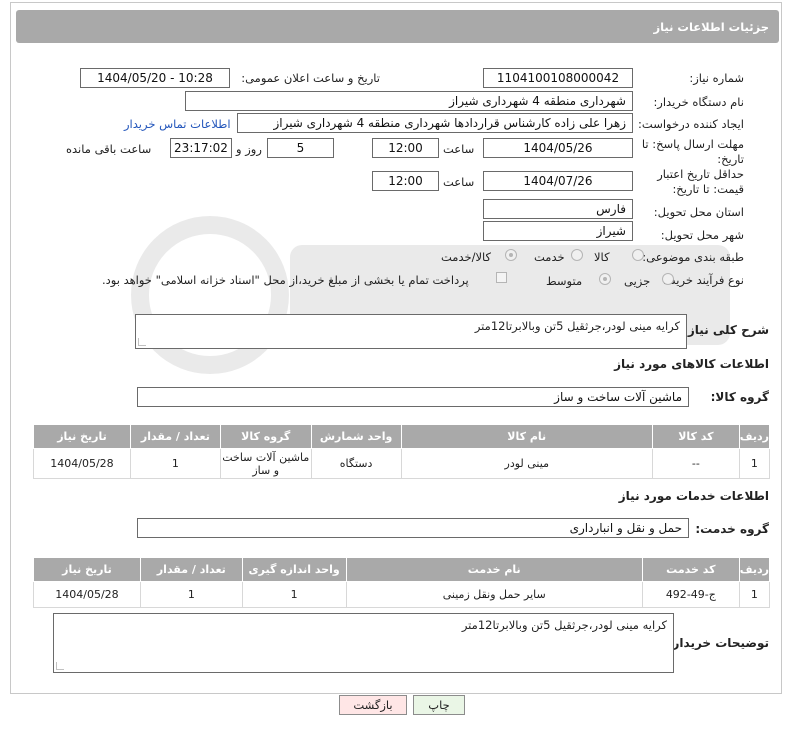  What do you see at coordinates (459, 149) in the screenshot?
I see `reply-time-label: ساعت` at bounding box center [459, 149].